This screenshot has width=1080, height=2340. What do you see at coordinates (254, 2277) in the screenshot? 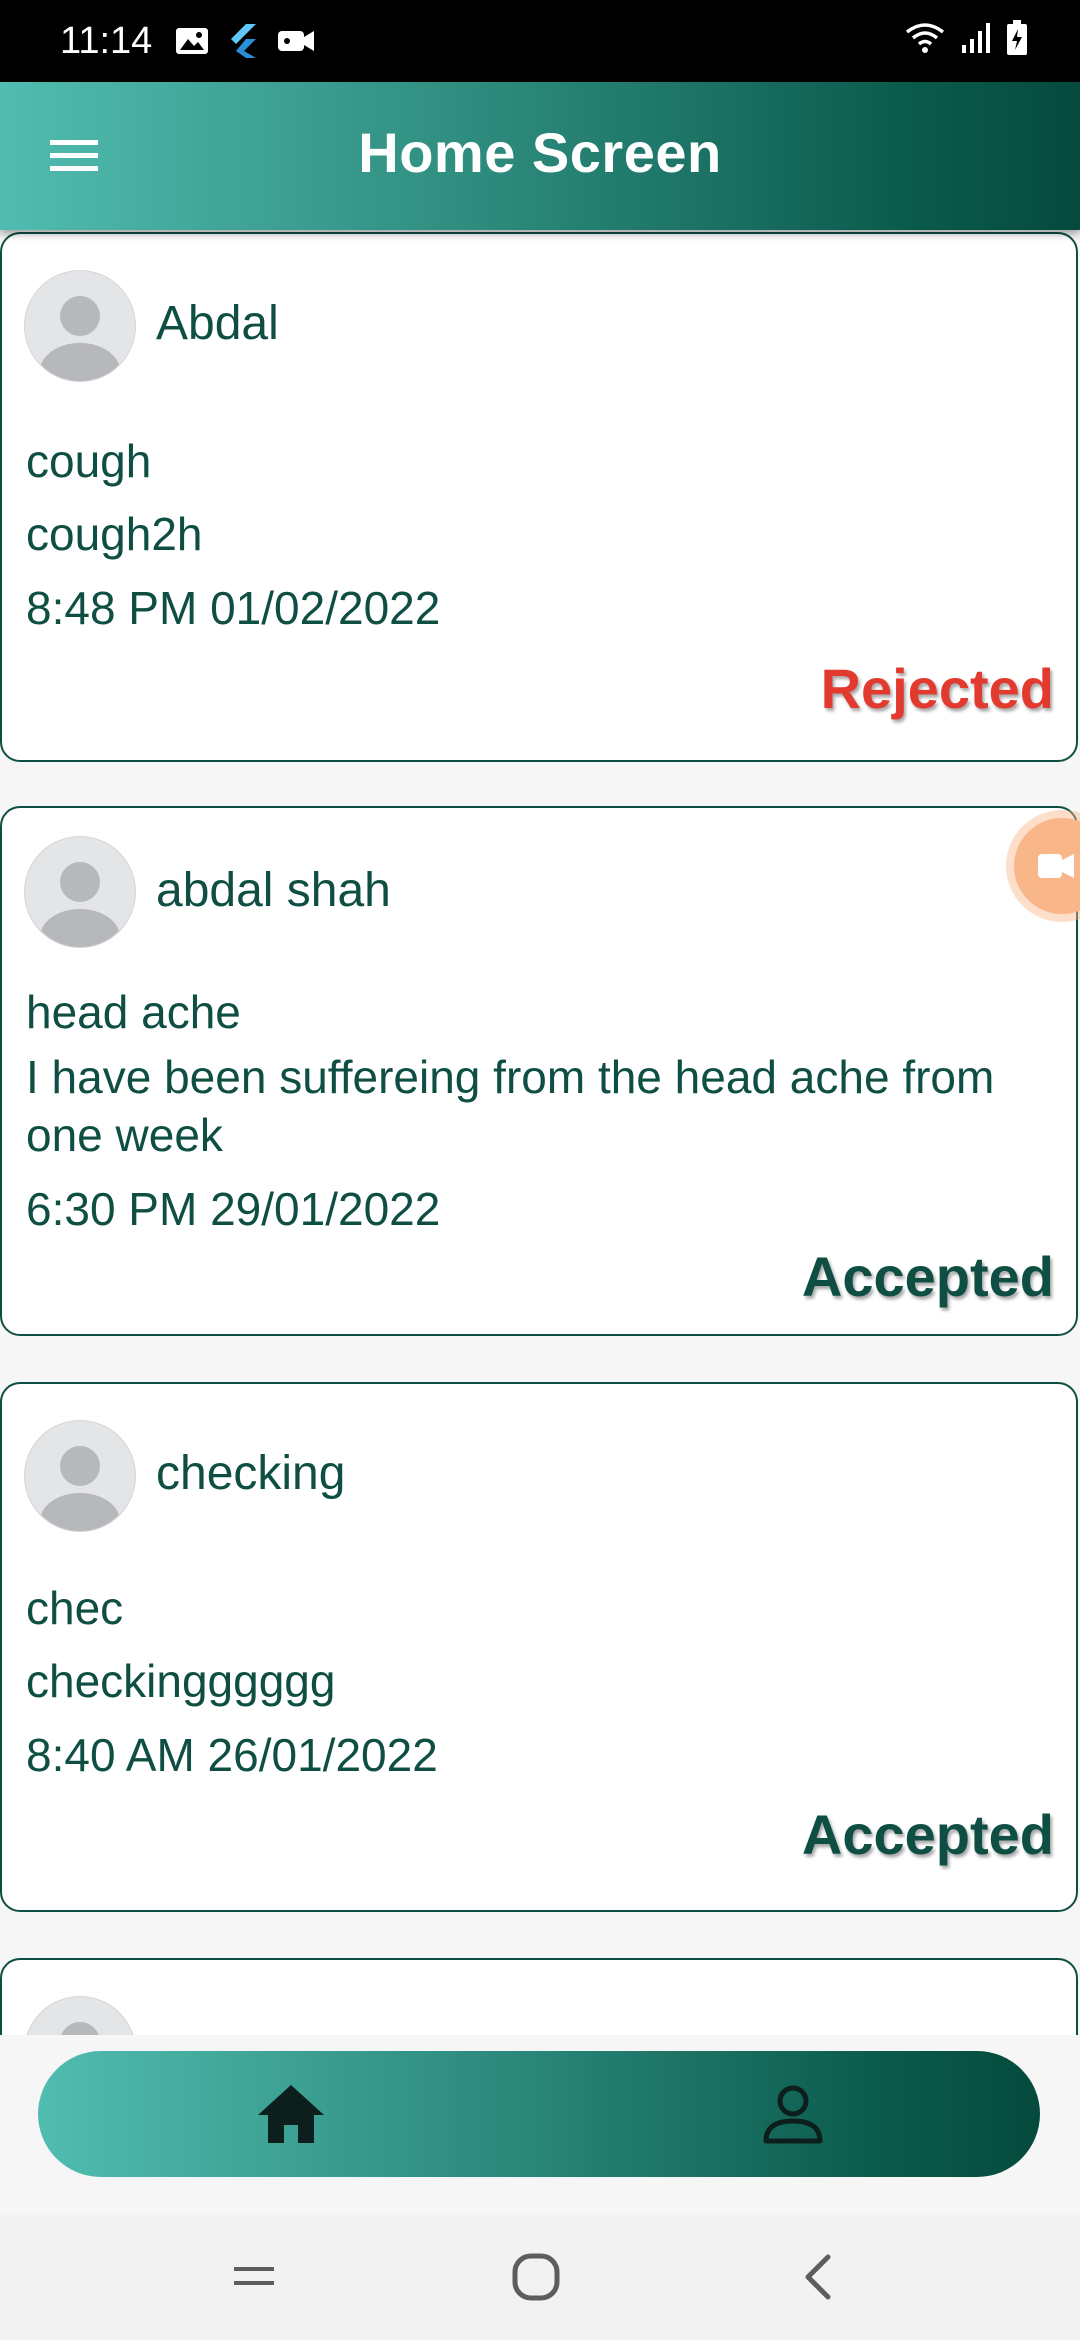
I see `recent-apps-icon` at bounding box center [254, 2277].